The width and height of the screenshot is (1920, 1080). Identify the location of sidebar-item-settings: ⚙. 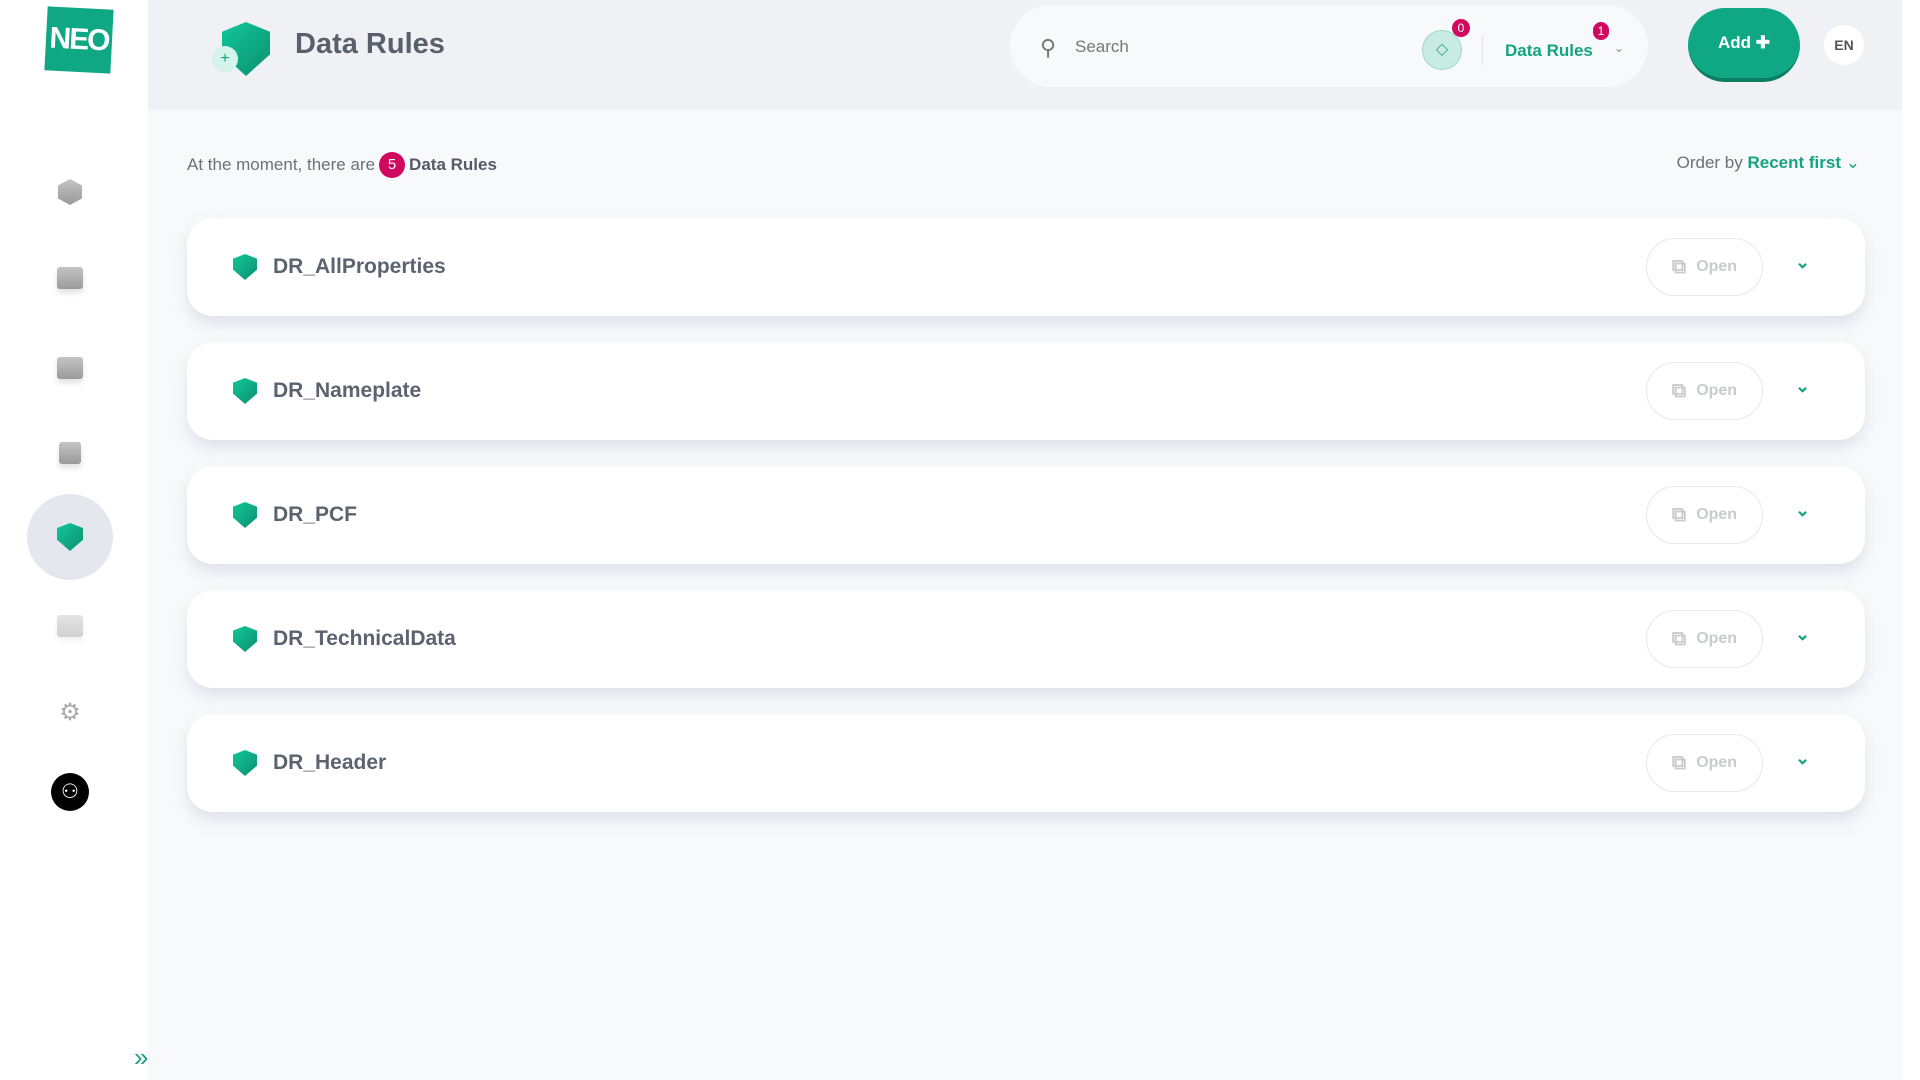
(70, 712).